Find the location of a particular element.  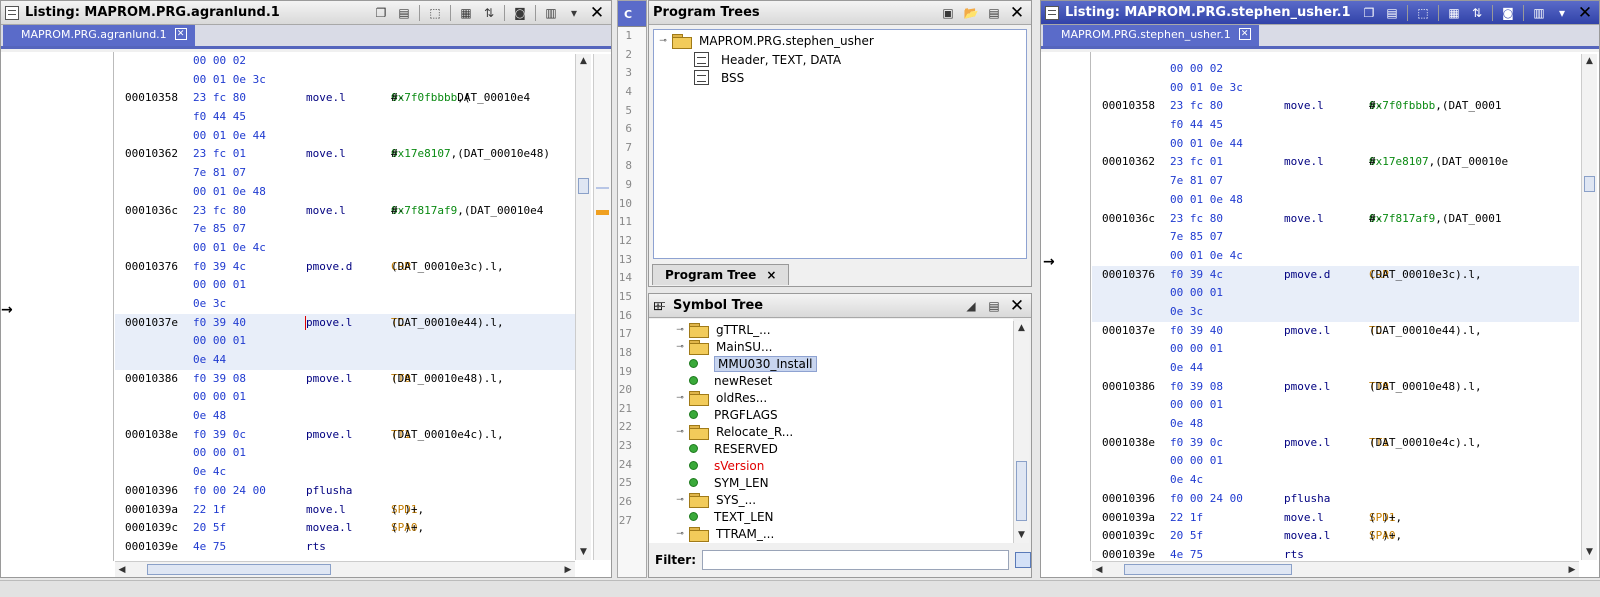

listing-row: 0001039e 4e 75 rts is located at coordinates (345, 547).